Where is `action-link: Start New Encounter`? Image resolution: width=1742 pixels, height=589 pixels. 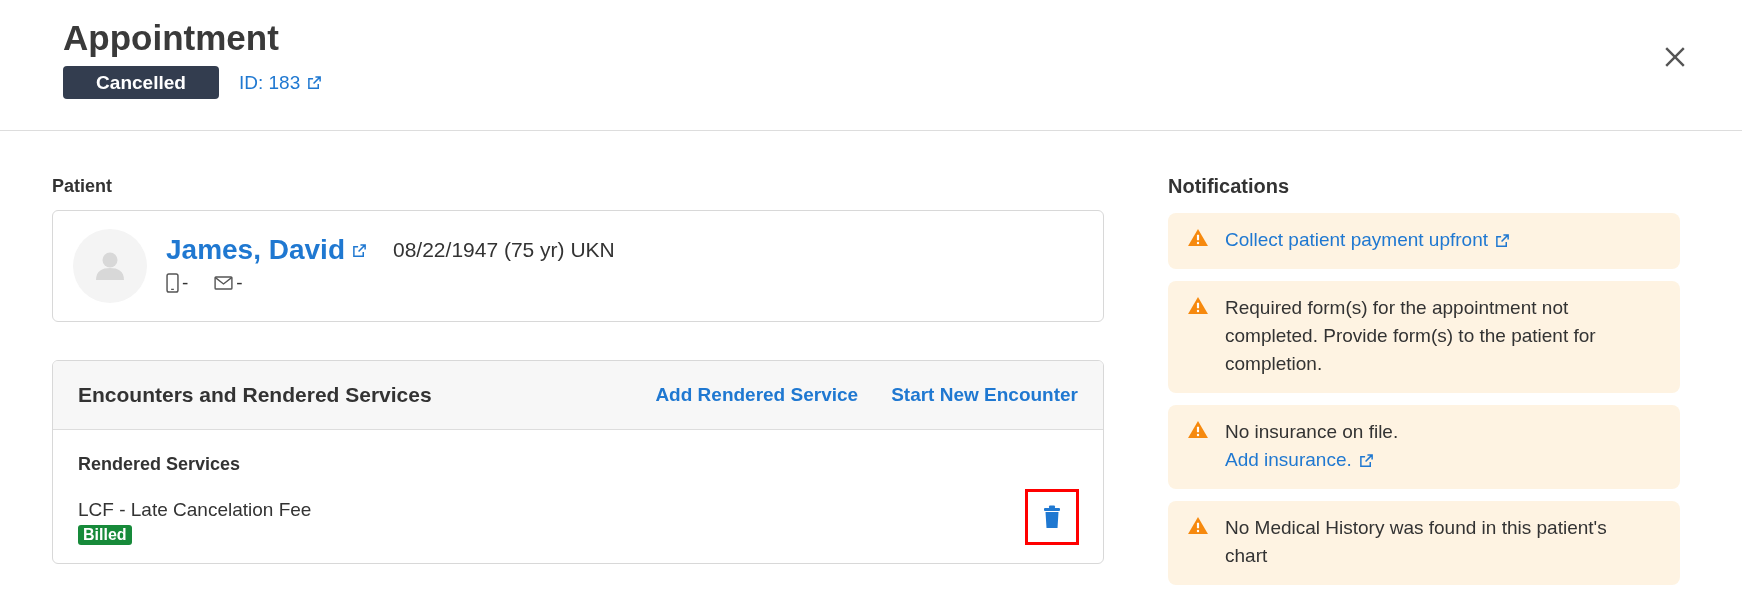 action-link: Start New Encounter is located at coordinates (984, 395).